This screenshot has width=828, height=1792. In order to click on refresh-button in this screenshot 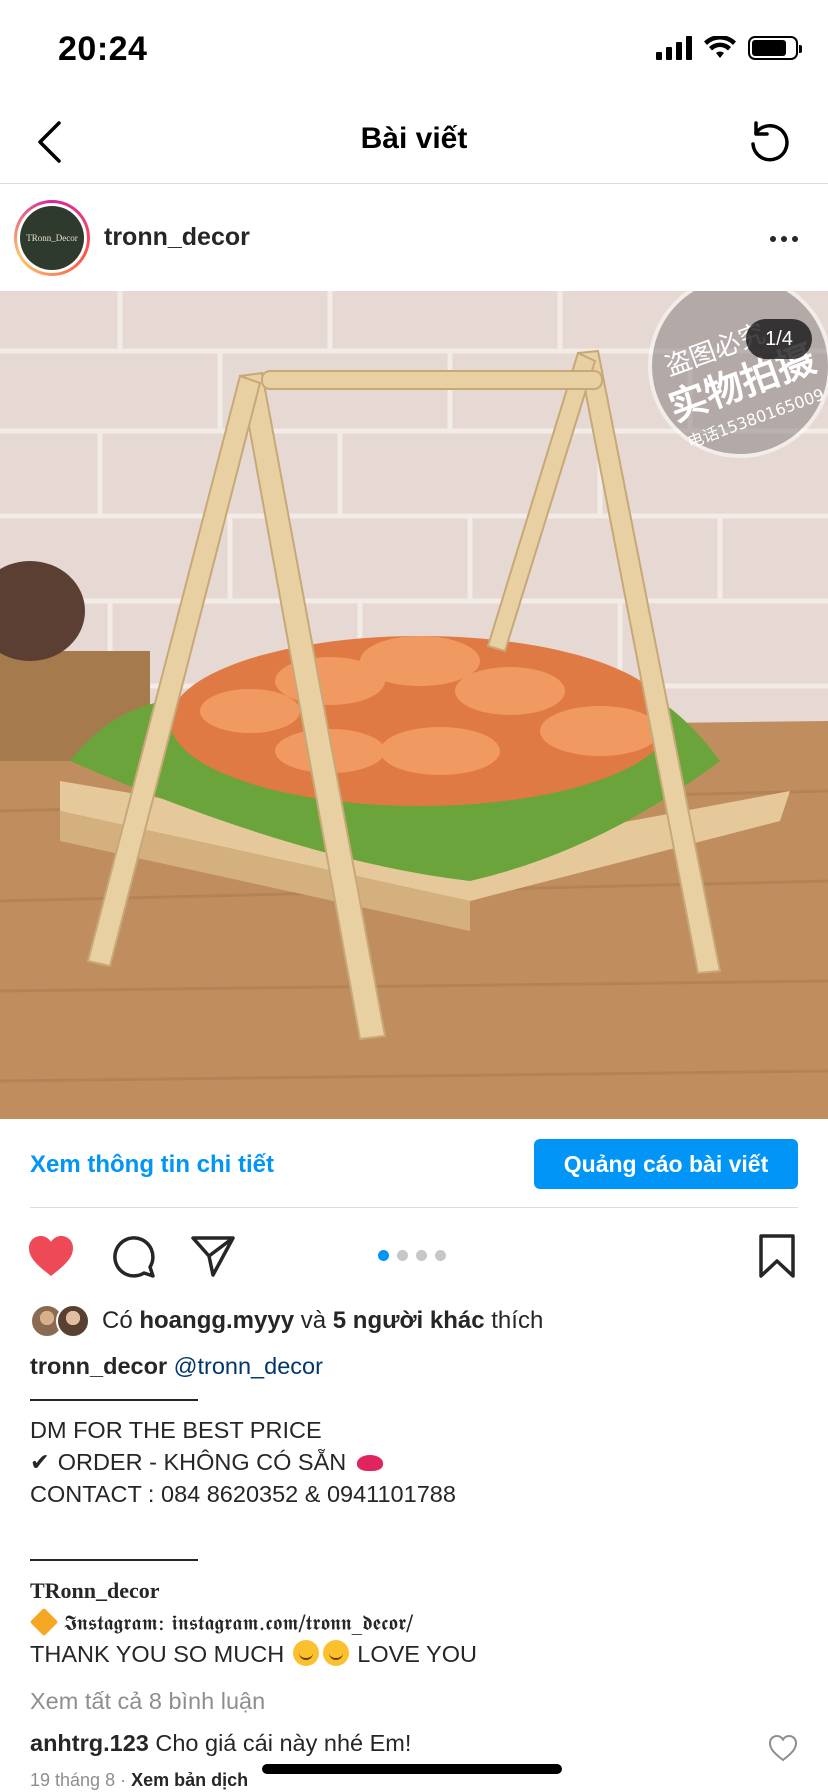, I will do `click(770, 142)`.